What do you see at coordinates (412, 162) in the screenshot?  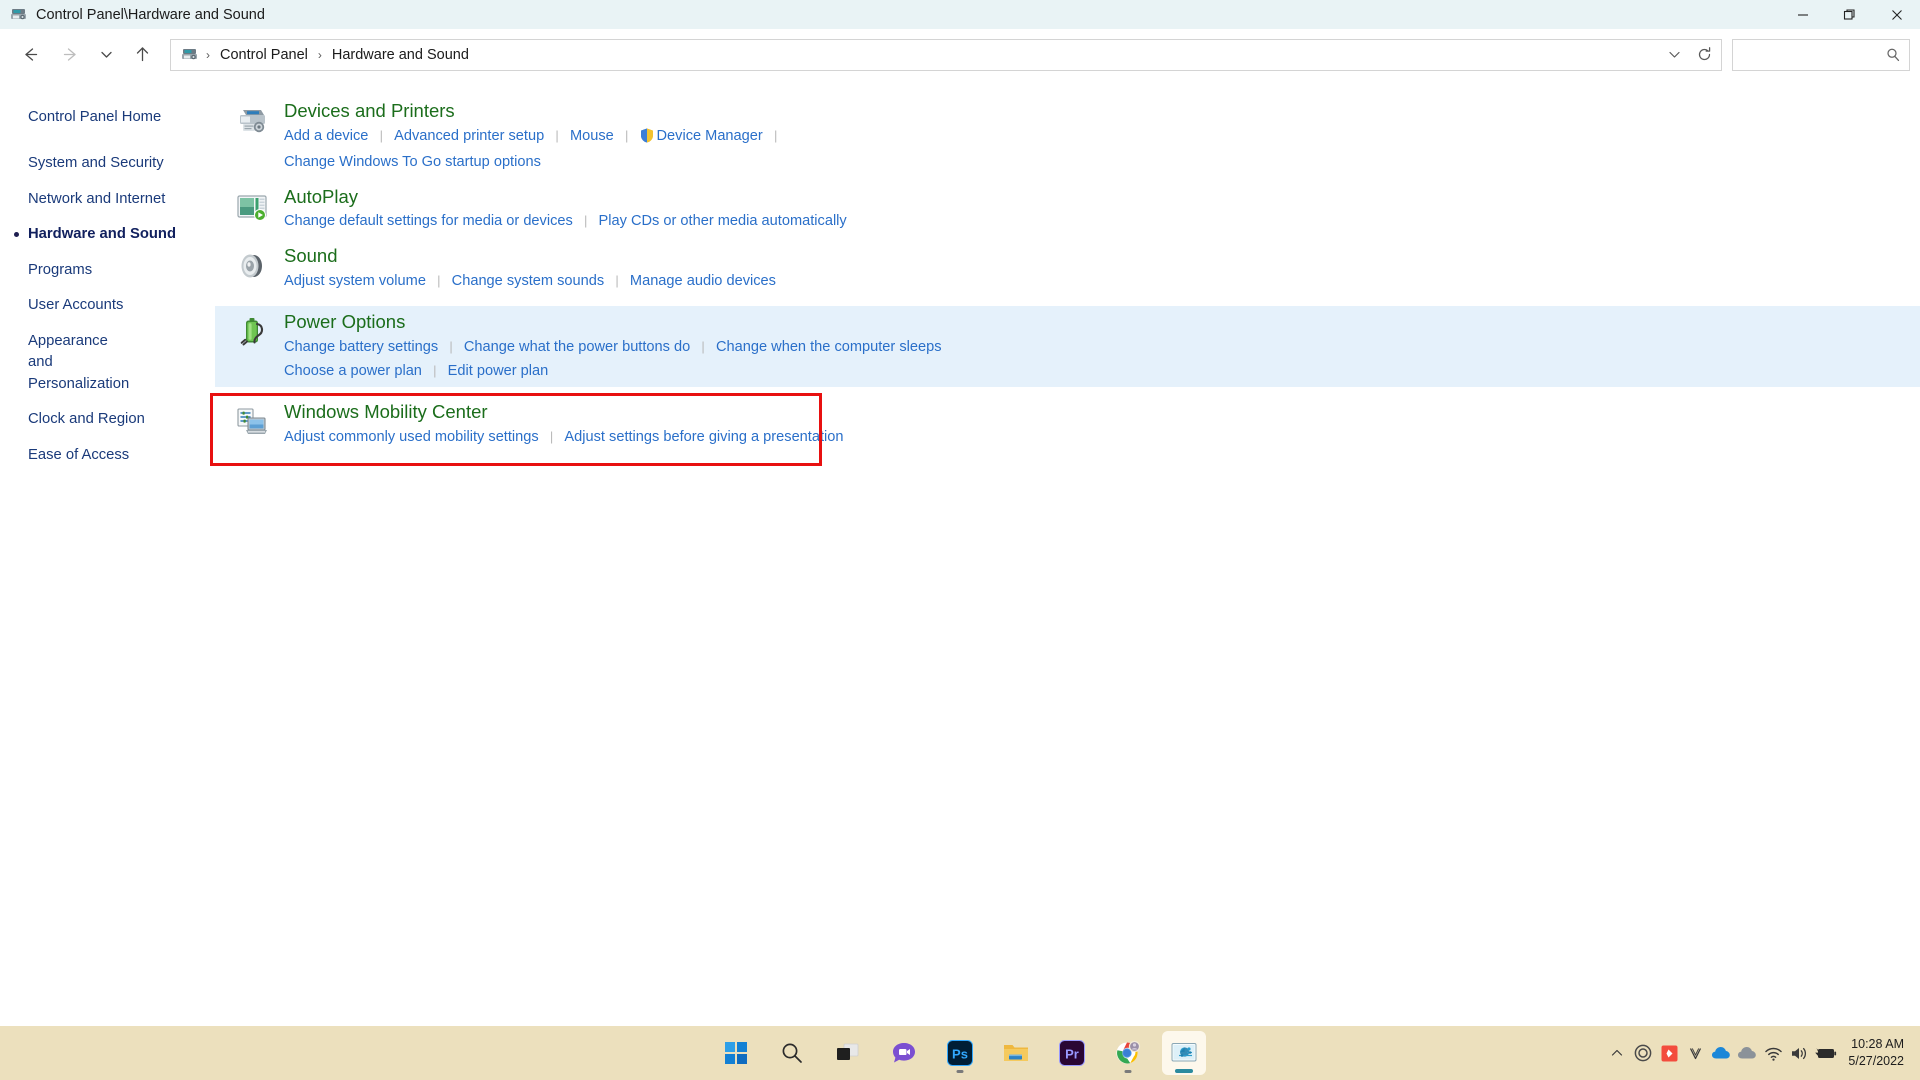 I see `link-change-windows-to-go-startup-options: Change Windows To Go startup options` at bounding box center [412, 162].